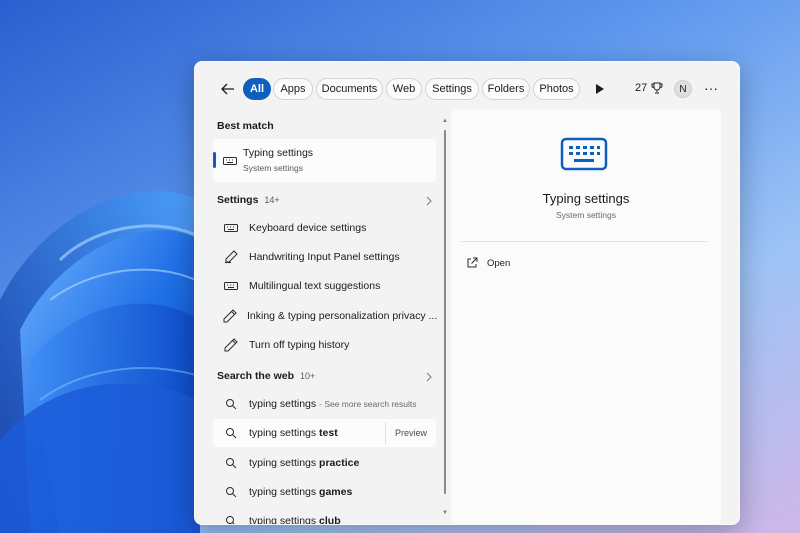 This screenshot has height=533, width=800. I want to click on web-result-0: typing settings - See more search results, so click(324, 404).